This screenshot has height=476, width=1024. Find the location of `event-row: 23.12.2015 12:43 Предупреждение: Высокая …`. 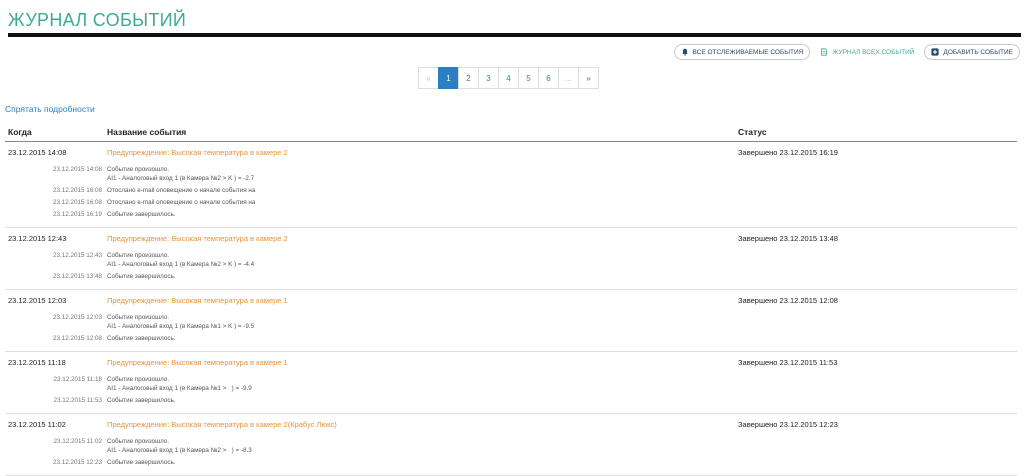

event-row: 23.12.2015 12:43 Предупреждение: Высокая … is located at coordinates (511, 259).